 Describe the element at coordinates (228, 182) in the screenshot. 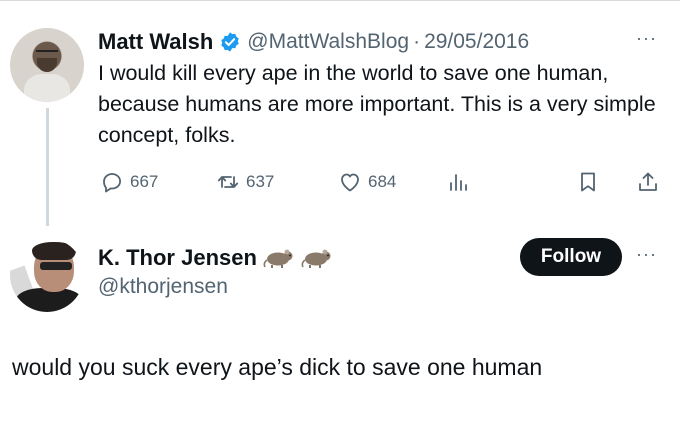

I see `retweet-icon` at that location.